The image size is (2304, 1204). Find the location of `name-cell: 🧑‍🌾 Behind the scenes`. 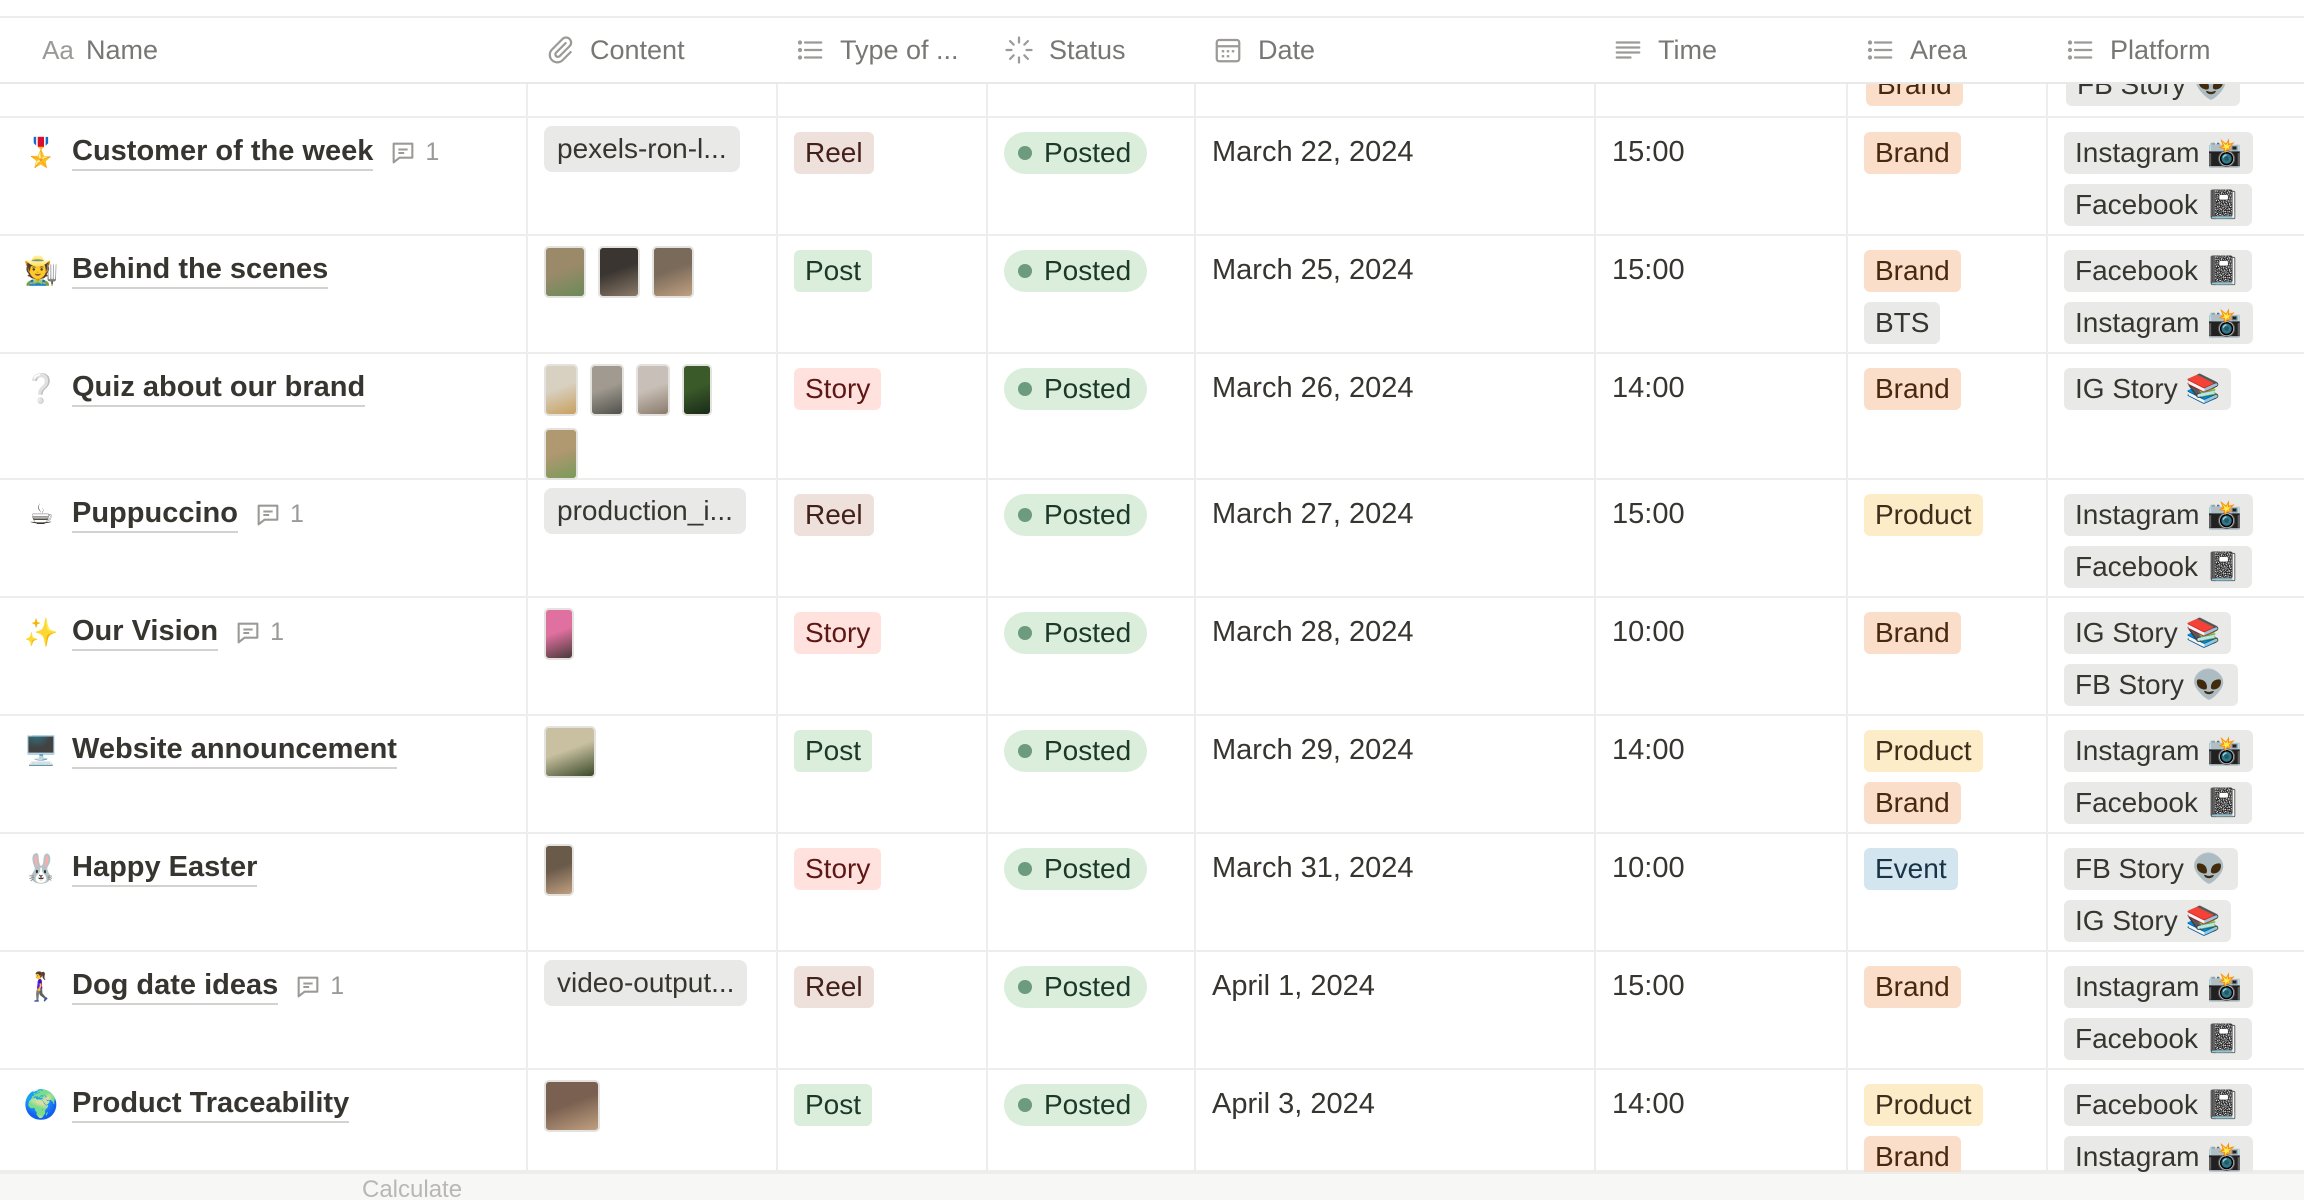

name-cell: 🧑‍🌾 Behind the scenes is located at coordinates (272, 294).